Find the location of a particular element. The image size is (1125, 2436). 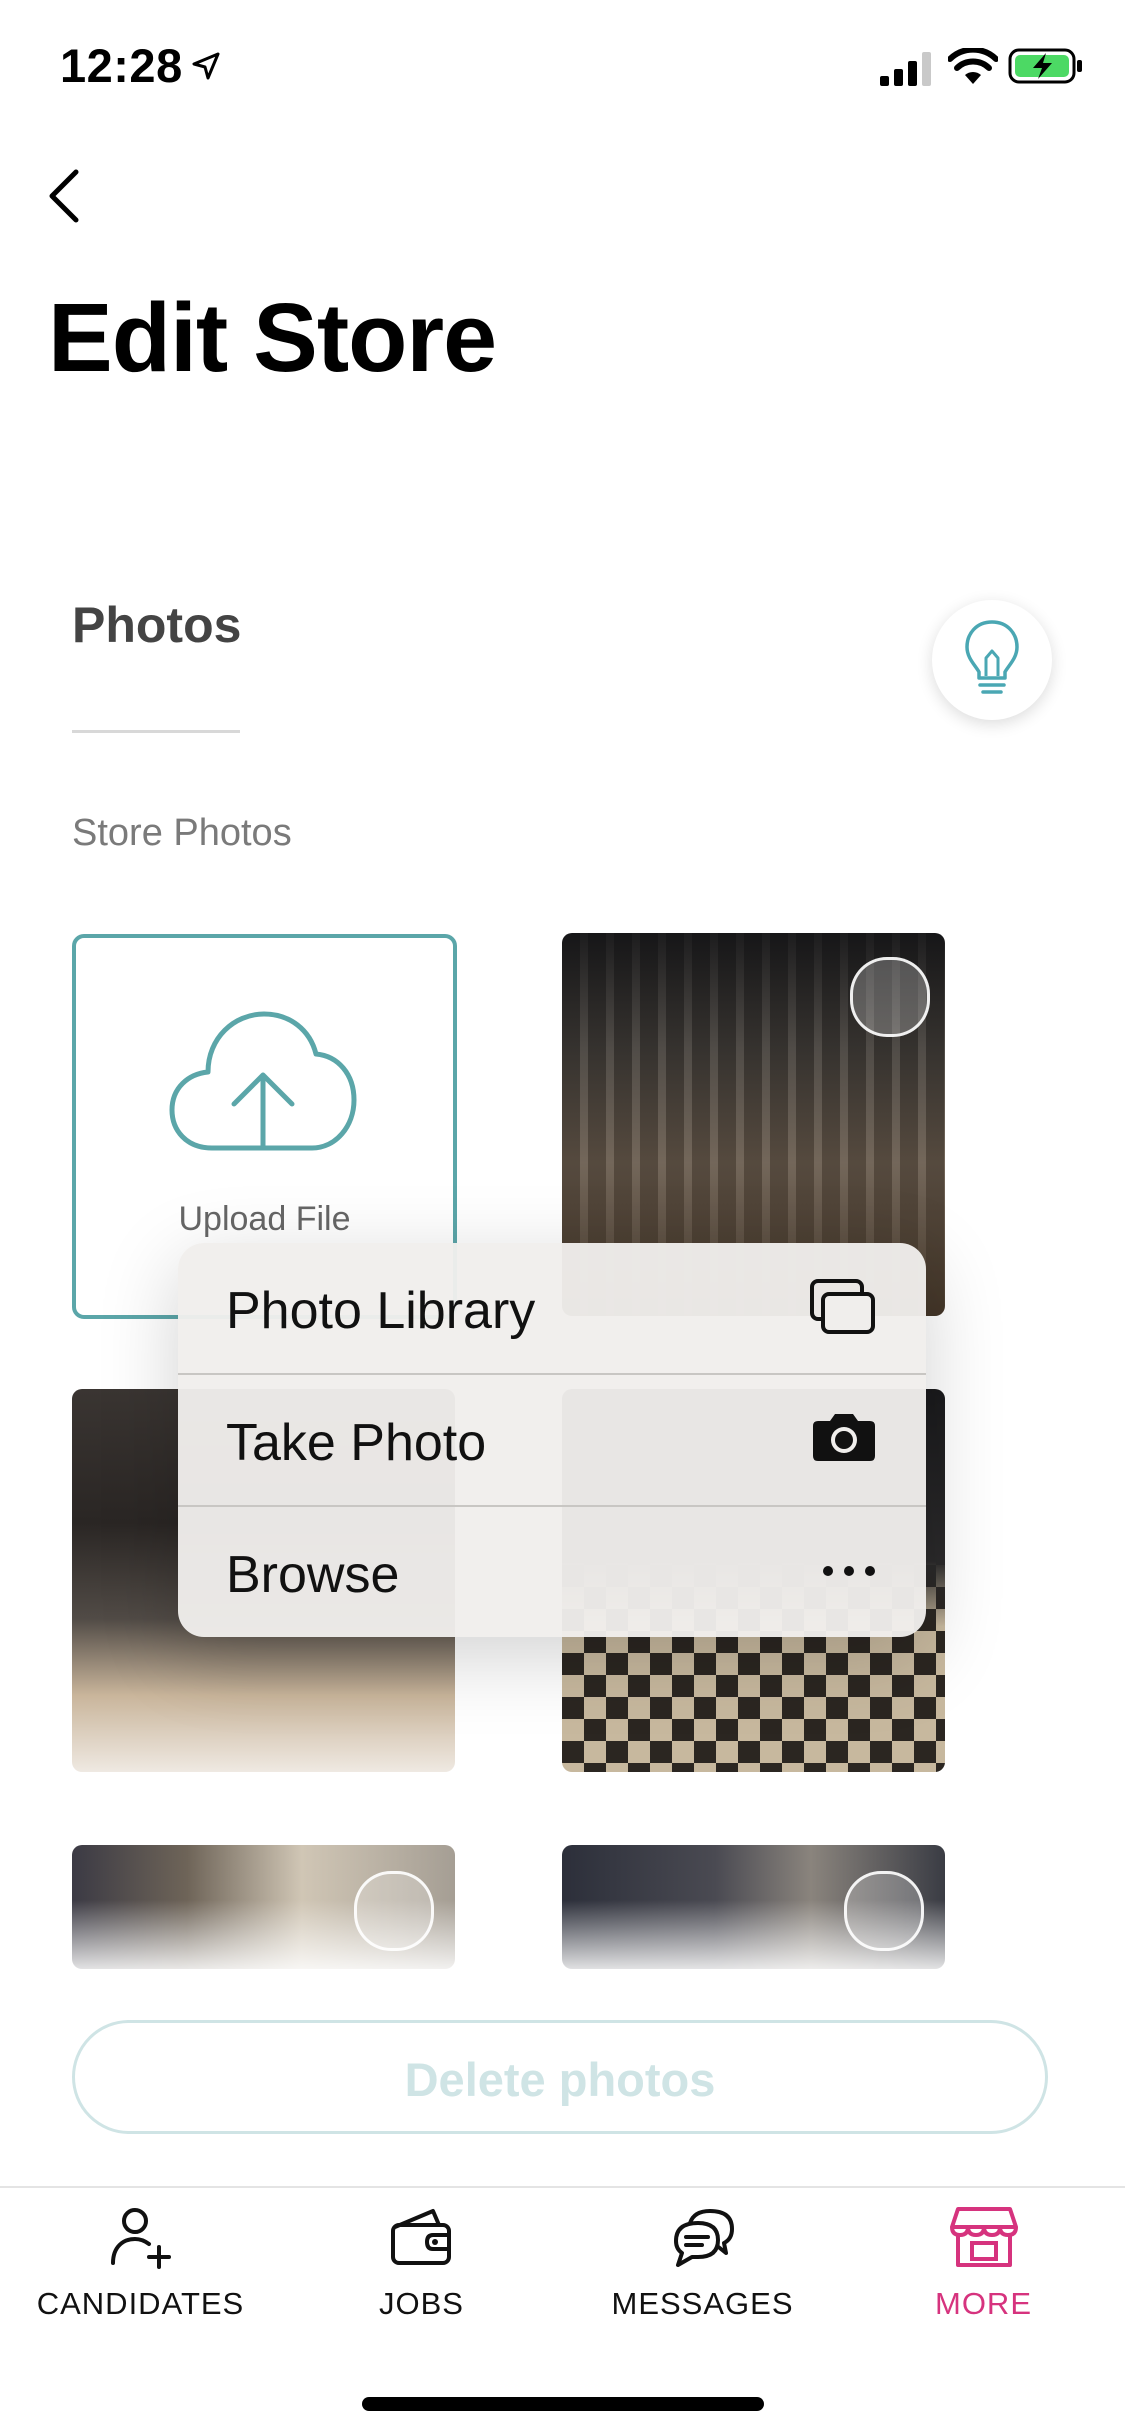

tab-messages: MESSAGES is located at coordinates (702, 2263).